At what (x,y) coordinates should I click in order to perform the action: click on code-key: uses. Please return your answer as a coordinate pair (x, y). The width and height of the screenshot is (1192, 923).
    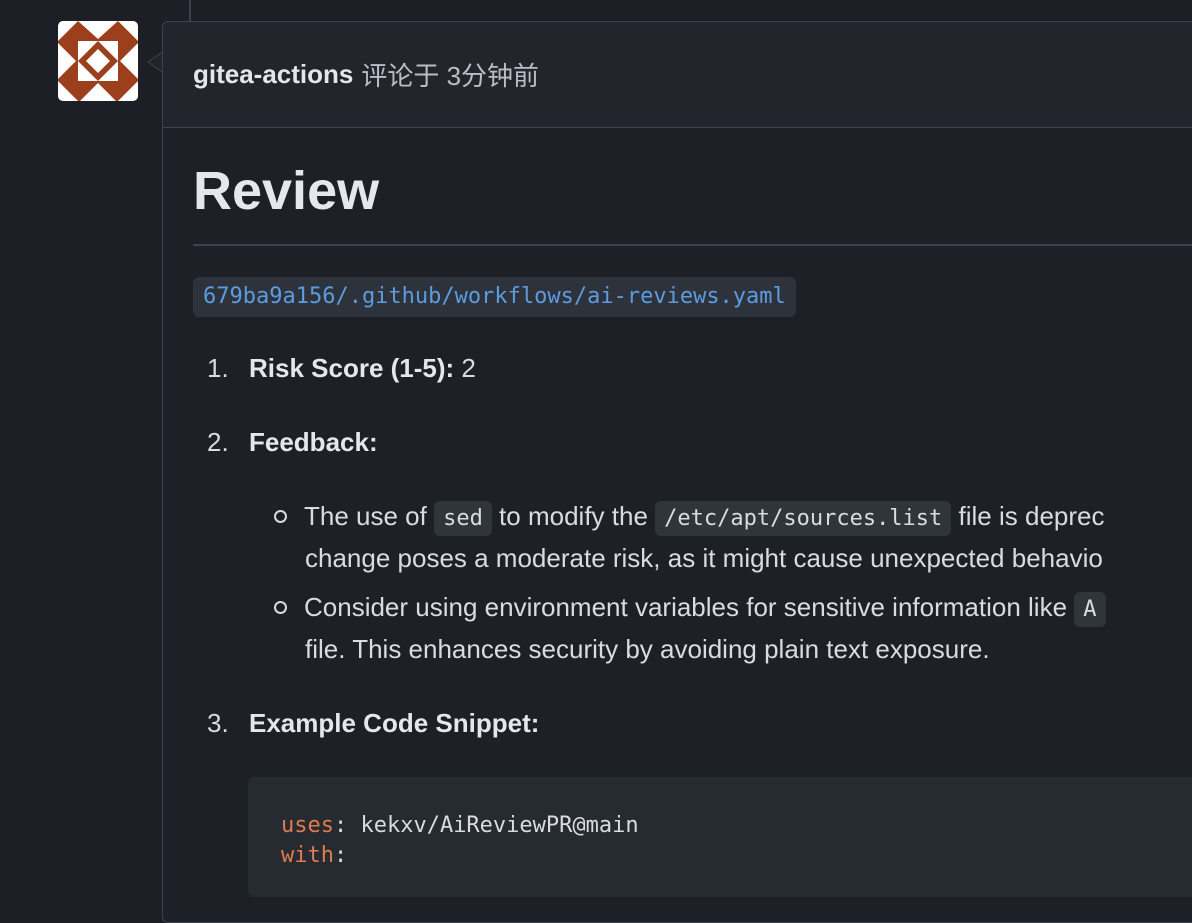
    Looking at the image, I should click on (307, 825).